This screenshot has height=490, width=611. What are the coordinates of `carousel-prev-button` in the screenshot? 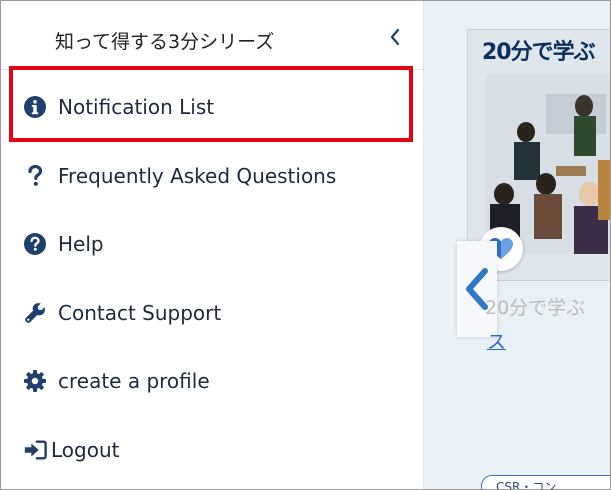 It's located at (477, 289).